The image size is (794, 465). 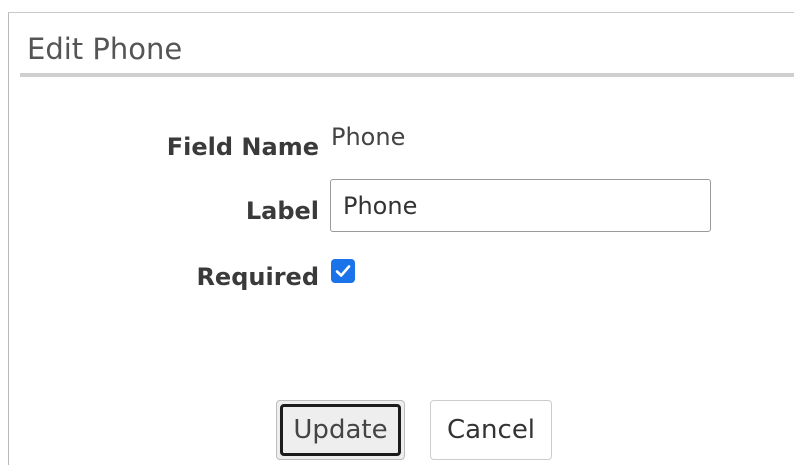 What do you see at coordinates (257, 277) in the screenshot?
I see `required-label: Required` at bounding box center [257, 277].